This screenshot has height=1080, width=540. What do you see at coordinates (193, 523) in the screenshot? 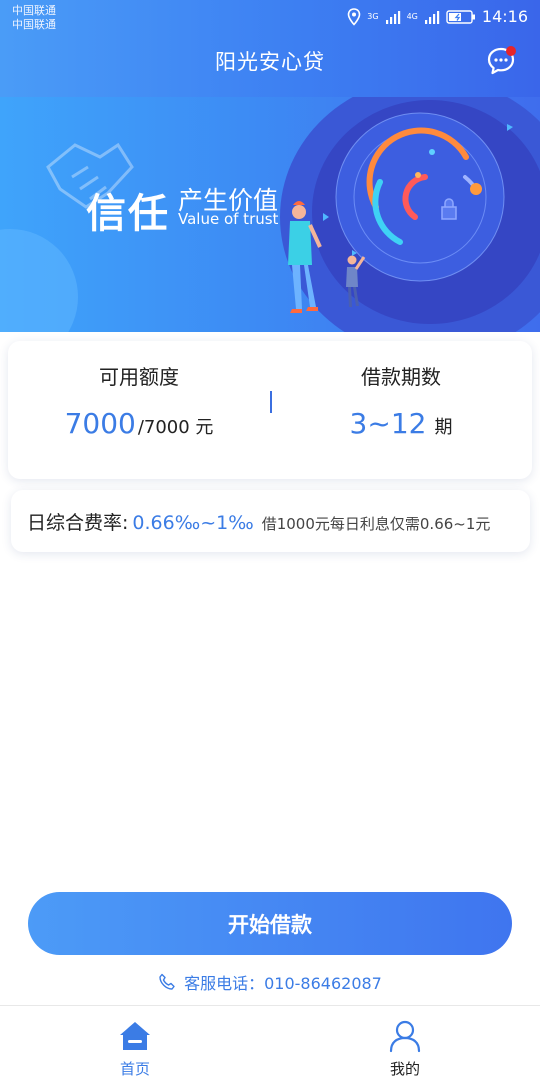
I see `rate-value: 0.66‰~1‰` at bounding box center [193, 523].